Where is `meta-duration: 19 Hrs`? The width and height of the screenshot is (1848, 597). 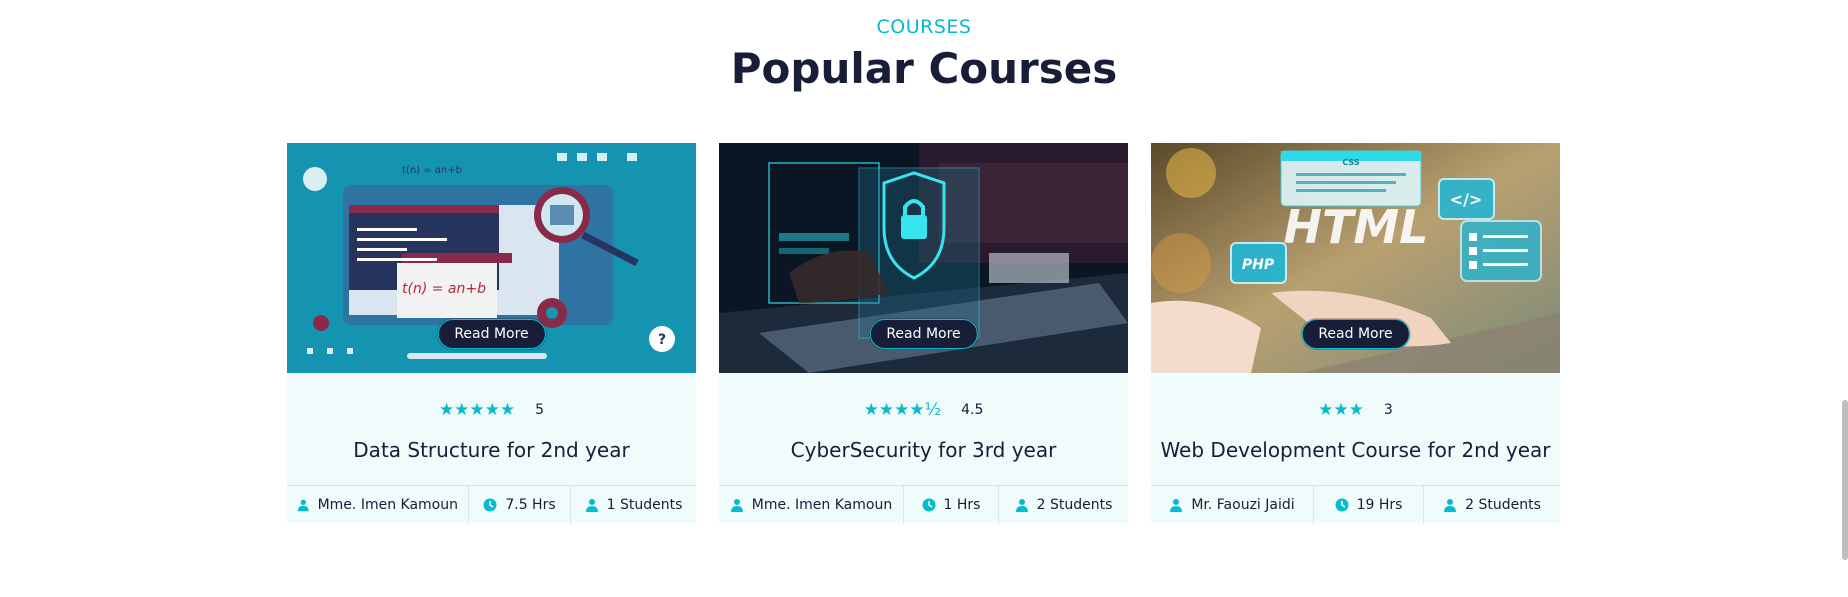 meta-duration: 19 Hrs is located at coordinates (1369, 505).